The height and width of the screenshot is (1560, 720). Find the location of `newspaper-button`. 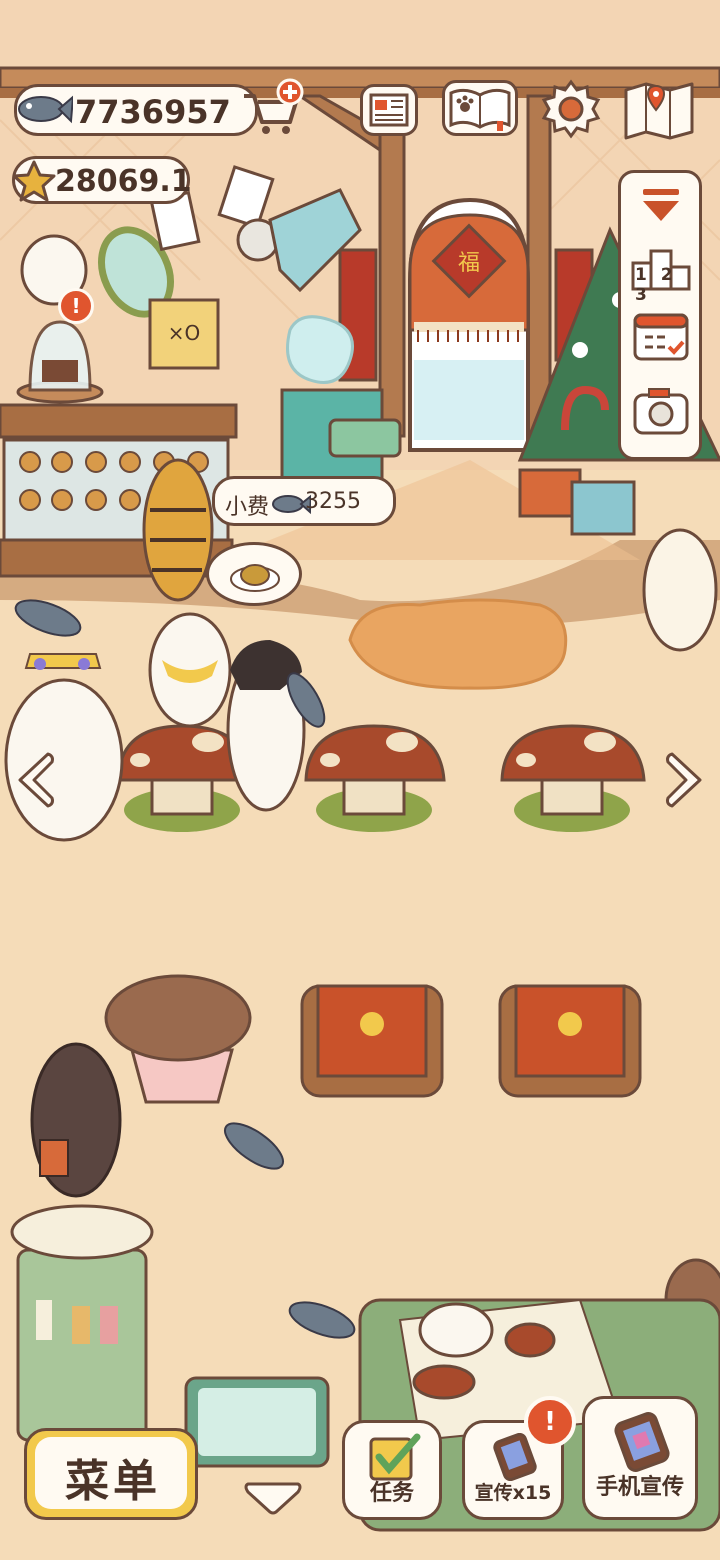

newspaper-button is located at coordinates (389, 110).